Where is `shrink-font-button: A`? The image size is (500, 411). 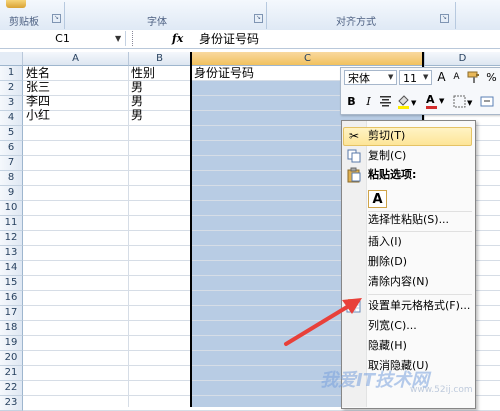
shrink-font-button: A is located at coordinates (456, 77).